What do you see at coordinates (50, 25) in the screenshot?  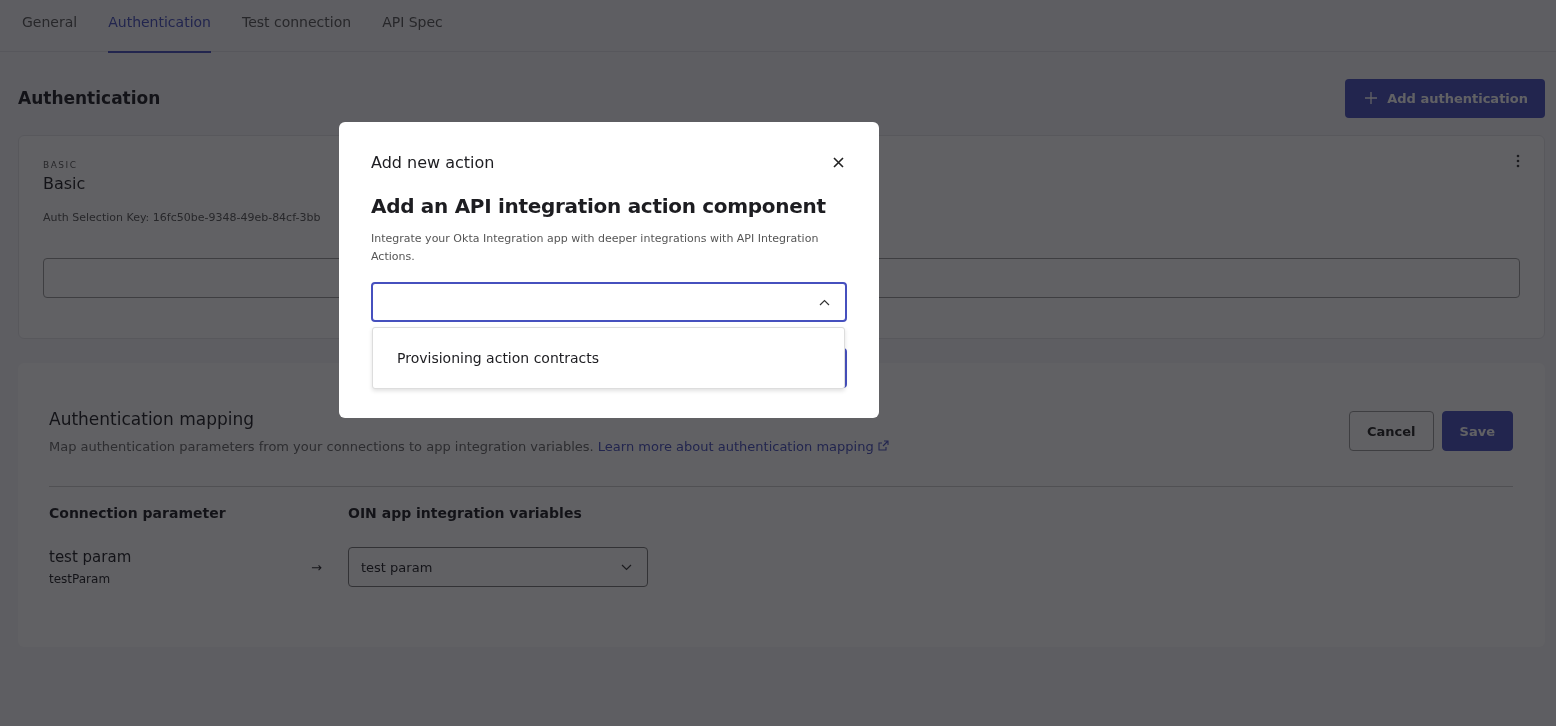 I see `tab: General` at bounding box center [50, 25].